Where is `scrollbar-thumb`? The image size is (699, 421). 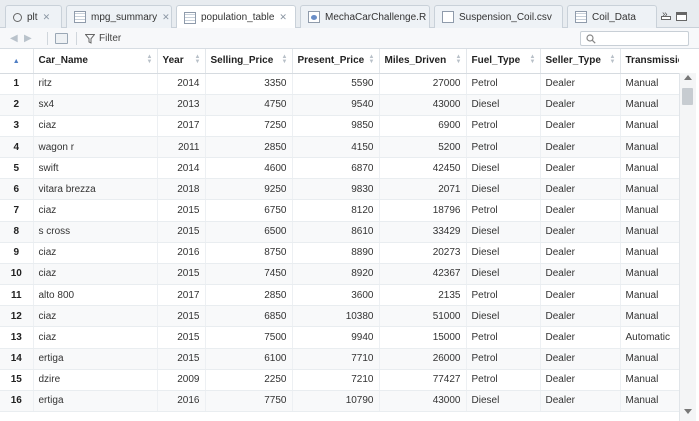 scrollbar-thumb is located at coordinates (687, 96).